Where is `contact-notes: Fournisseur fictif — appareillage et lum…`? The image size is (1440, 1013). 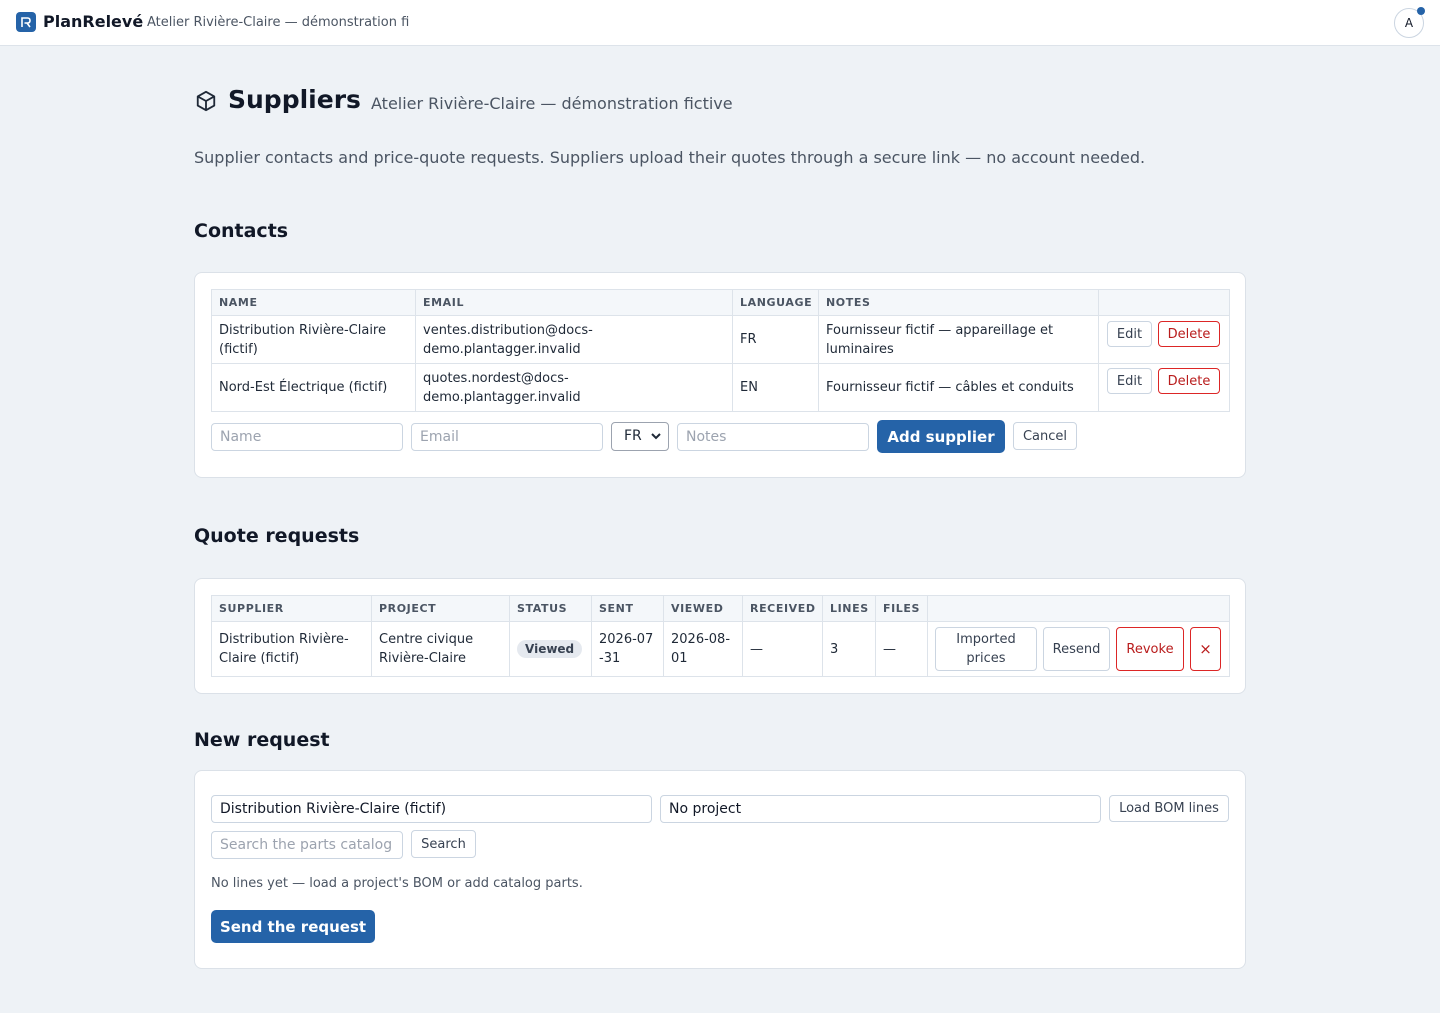 contact-notes: Fournisseur fictif — appareillage et lum… is located at coordinates (958, 339).